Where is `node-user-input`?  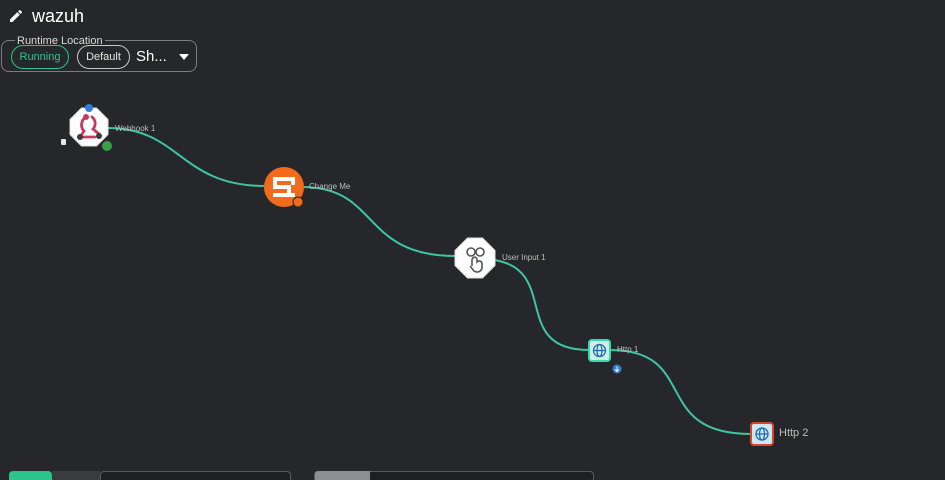 node-user-input is located at coordinates (475, 258).